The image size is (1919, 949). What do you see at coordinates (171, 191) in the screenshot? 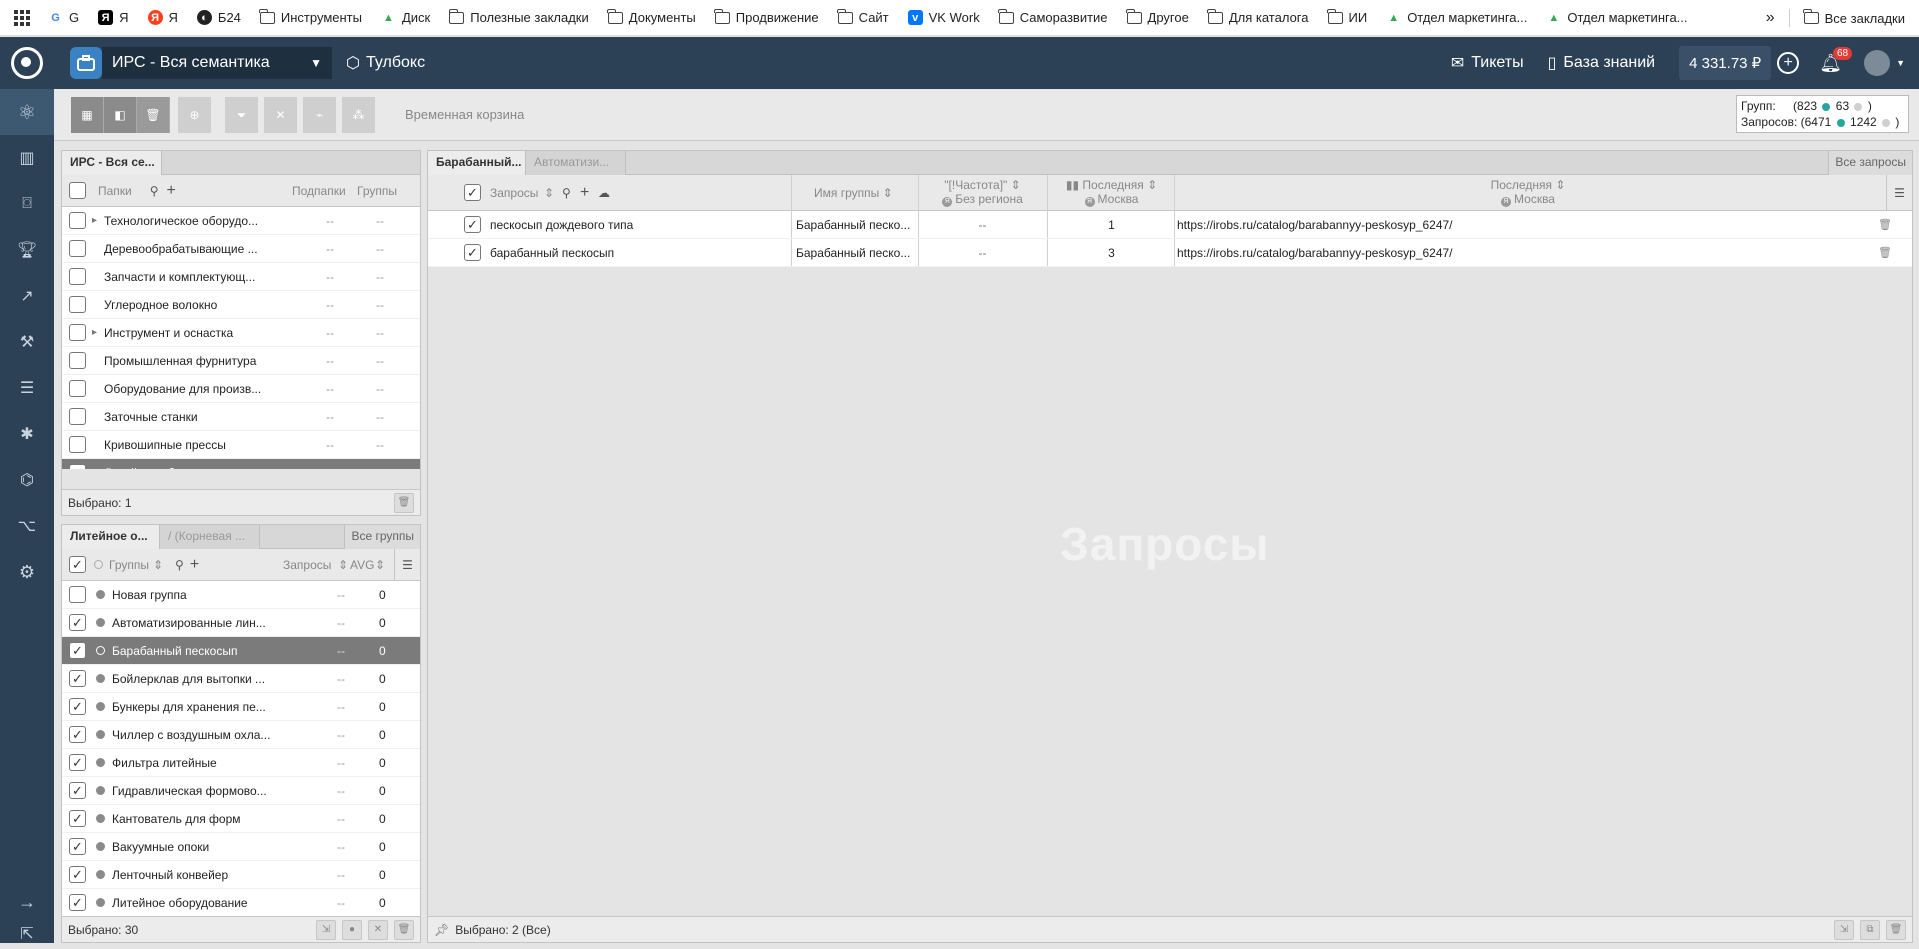
I see `add-folder-button: +` at bounding box center [171, 191].